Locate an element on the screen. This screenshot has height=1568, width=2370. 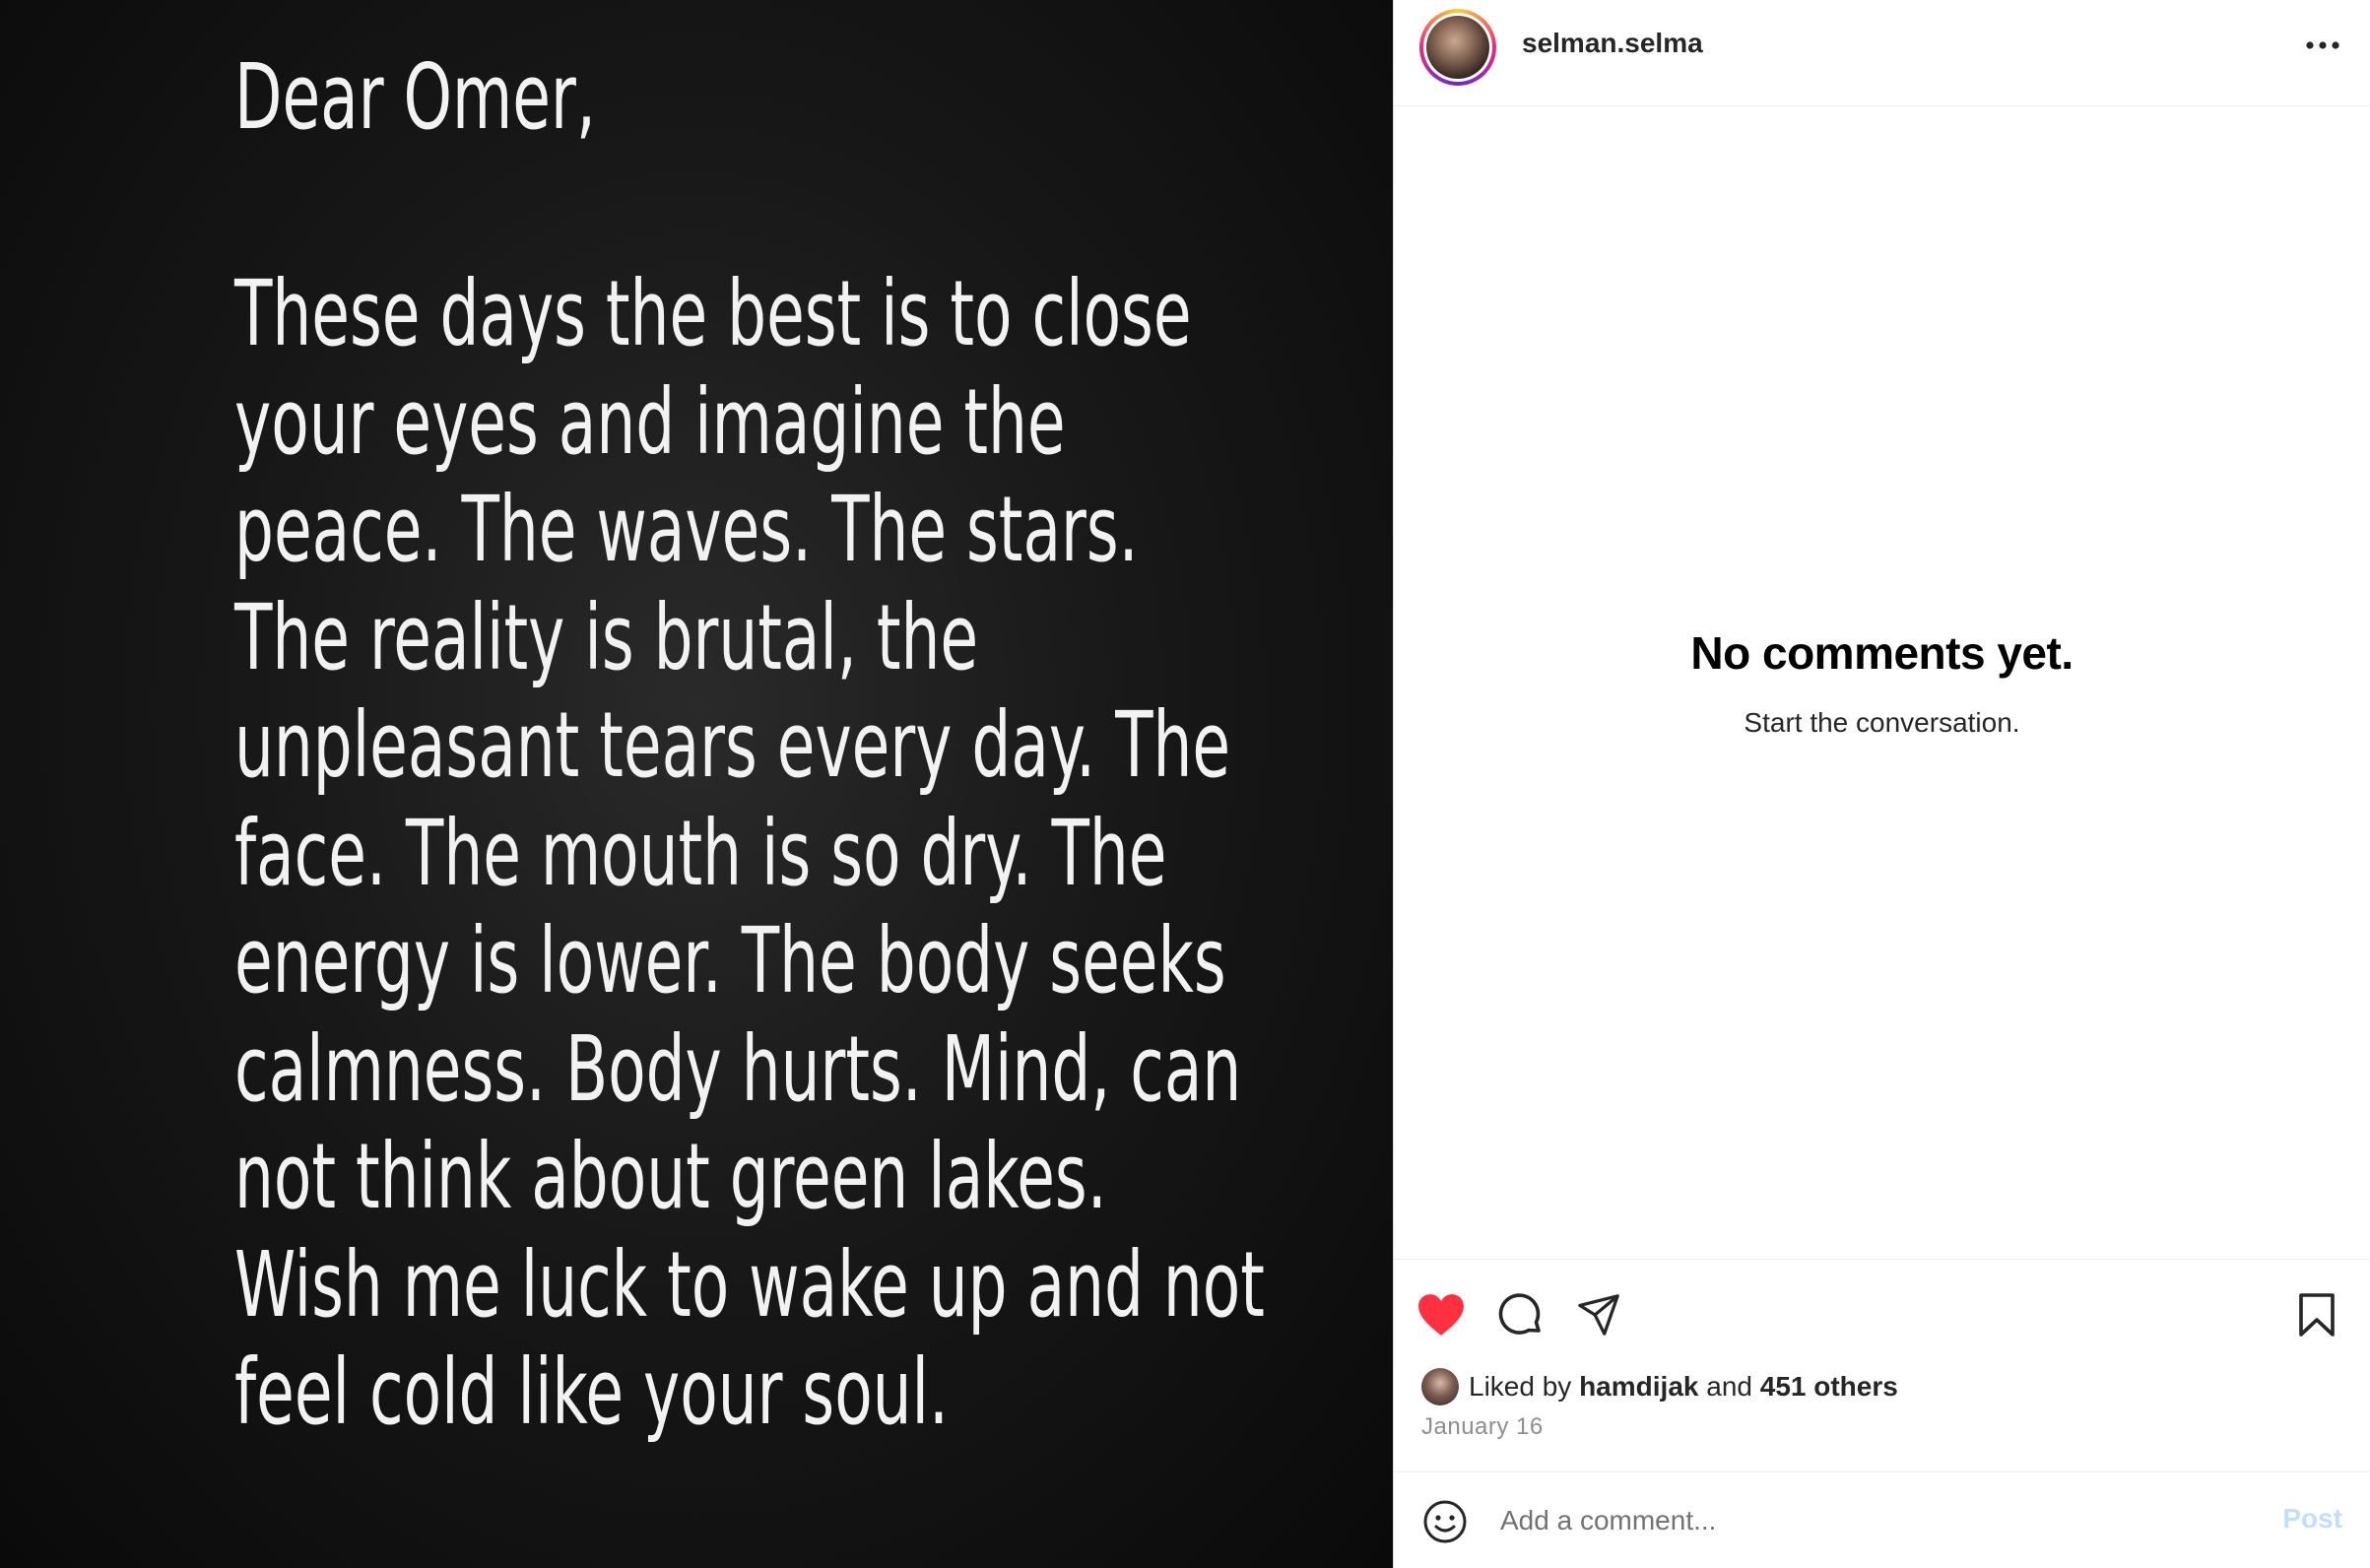
smiley-icon is located at coordinates (1445, 1522).